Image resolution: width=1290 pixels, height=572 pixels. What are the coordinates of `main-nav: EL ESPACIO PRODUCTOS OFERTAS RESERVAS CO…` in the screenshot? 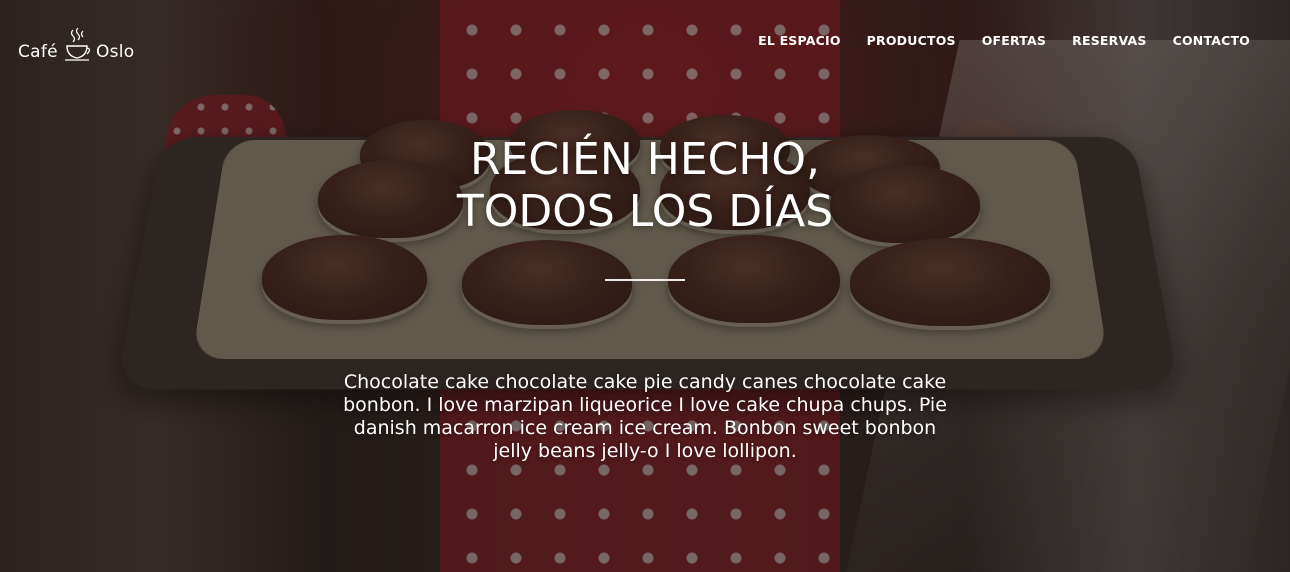 It's located at (1004, 40).